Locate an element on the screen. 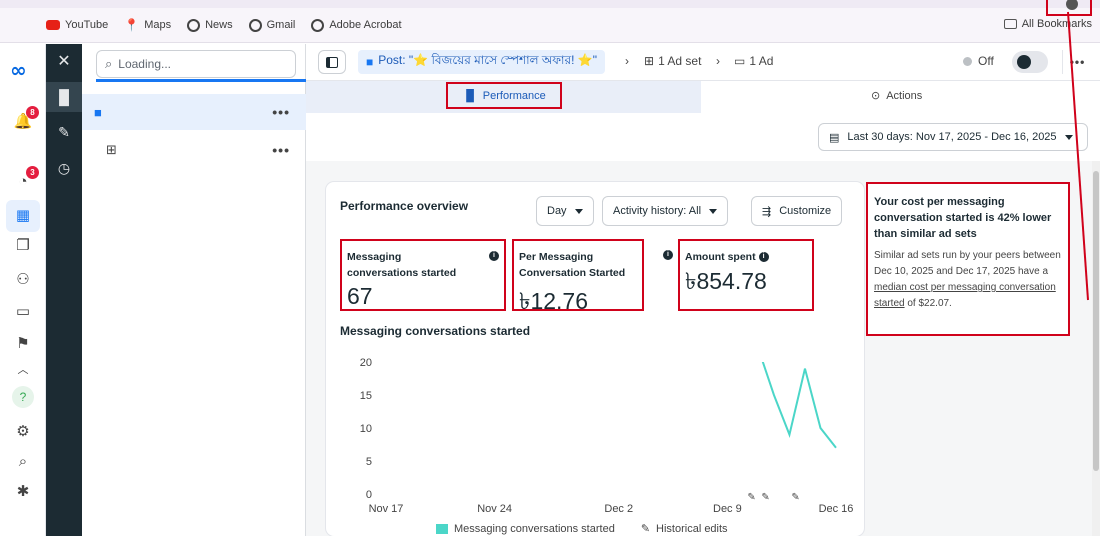  more-options-button: ••• is located at coordinates (1077, 62).